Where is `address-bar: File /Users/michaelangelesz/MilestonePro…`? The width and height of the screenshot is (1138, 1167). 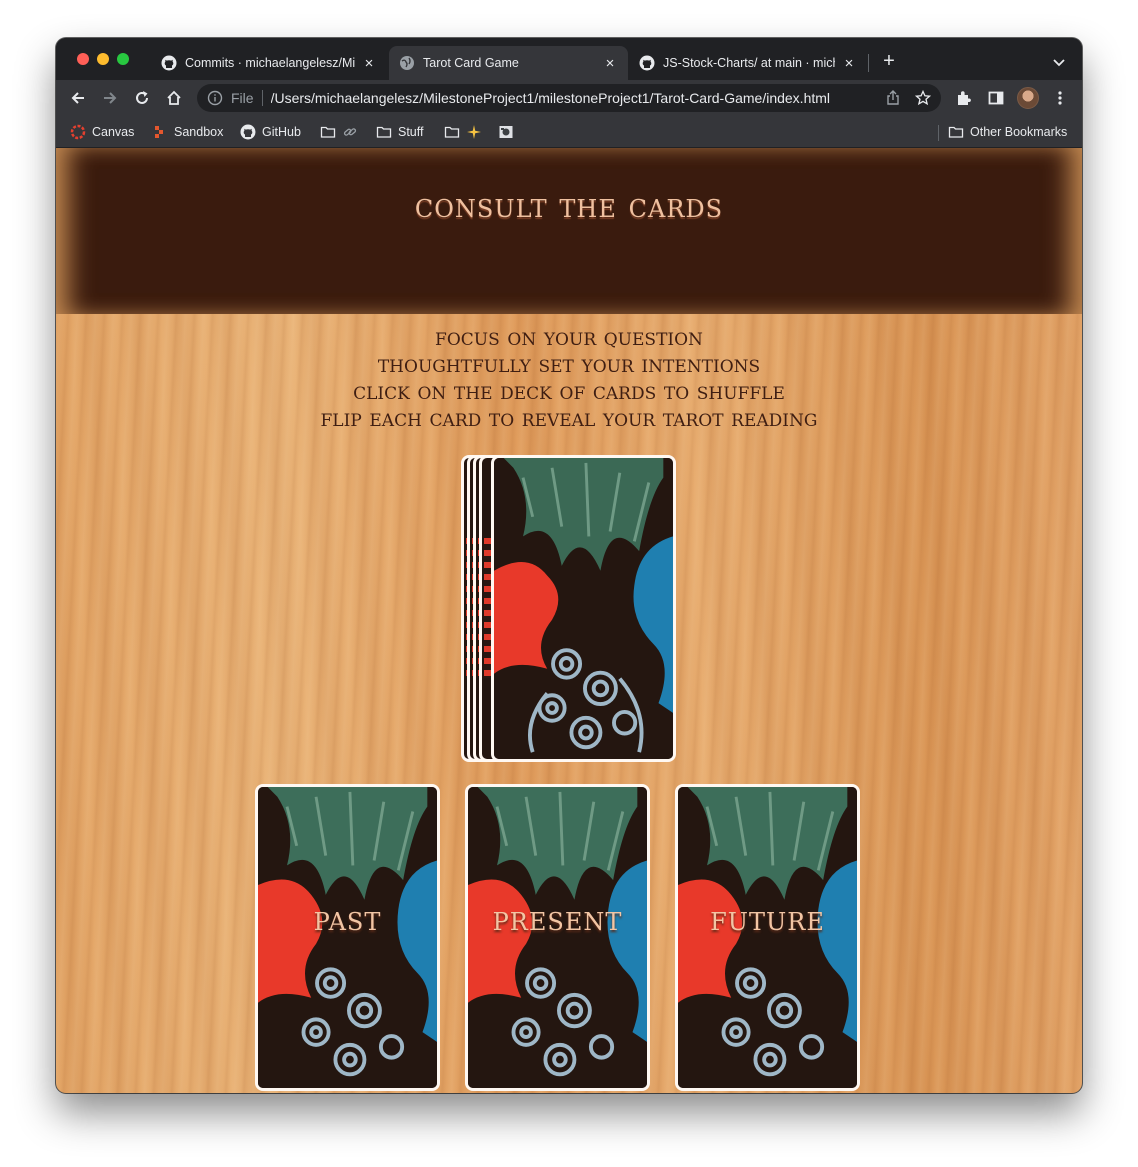
address-bar: File /Users/michaelangelesz/MilestonePro… is located at coordinates (569, 98).